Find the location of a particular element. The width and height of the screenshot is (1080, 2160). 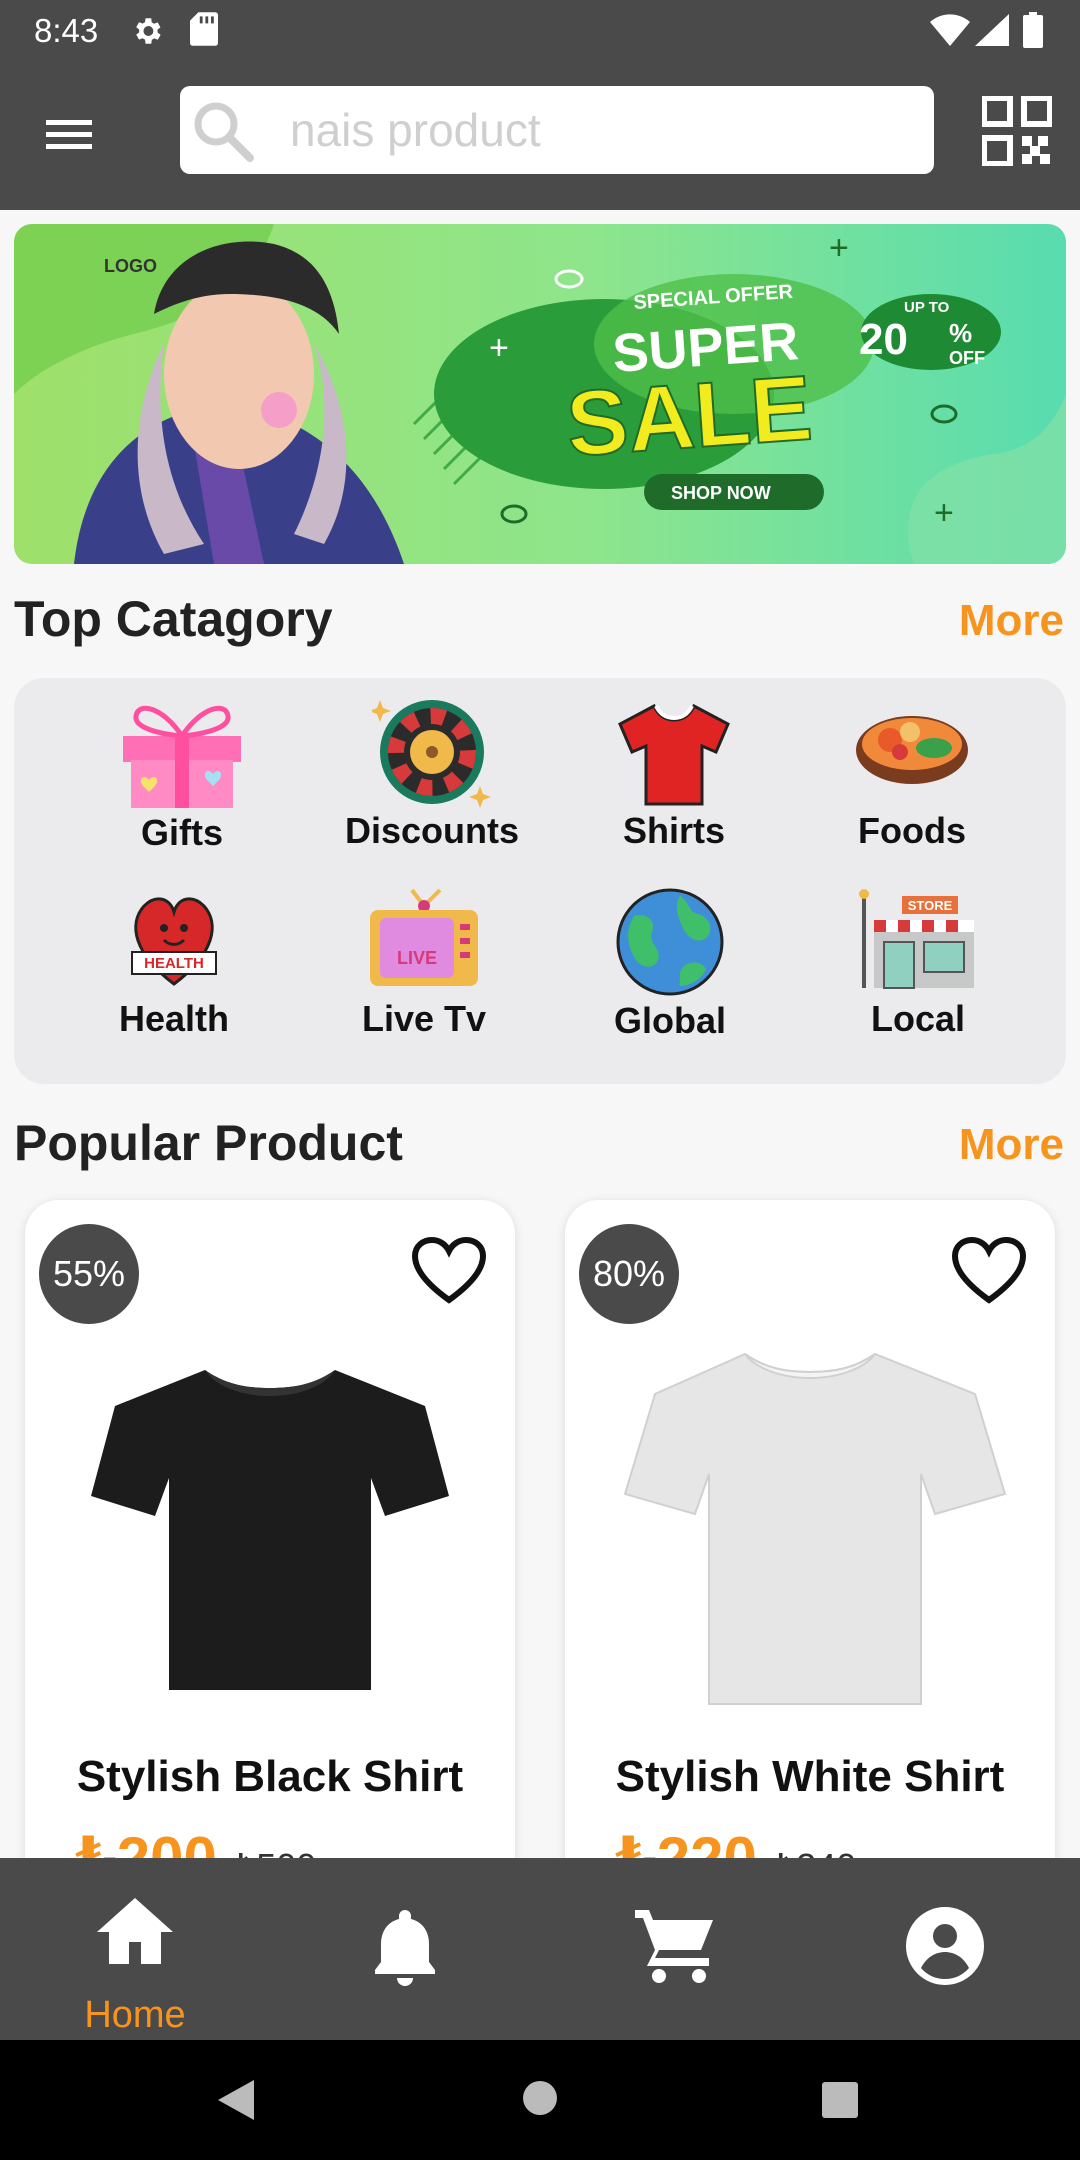

nav-home: Home is located at coordinates (135, 1949).